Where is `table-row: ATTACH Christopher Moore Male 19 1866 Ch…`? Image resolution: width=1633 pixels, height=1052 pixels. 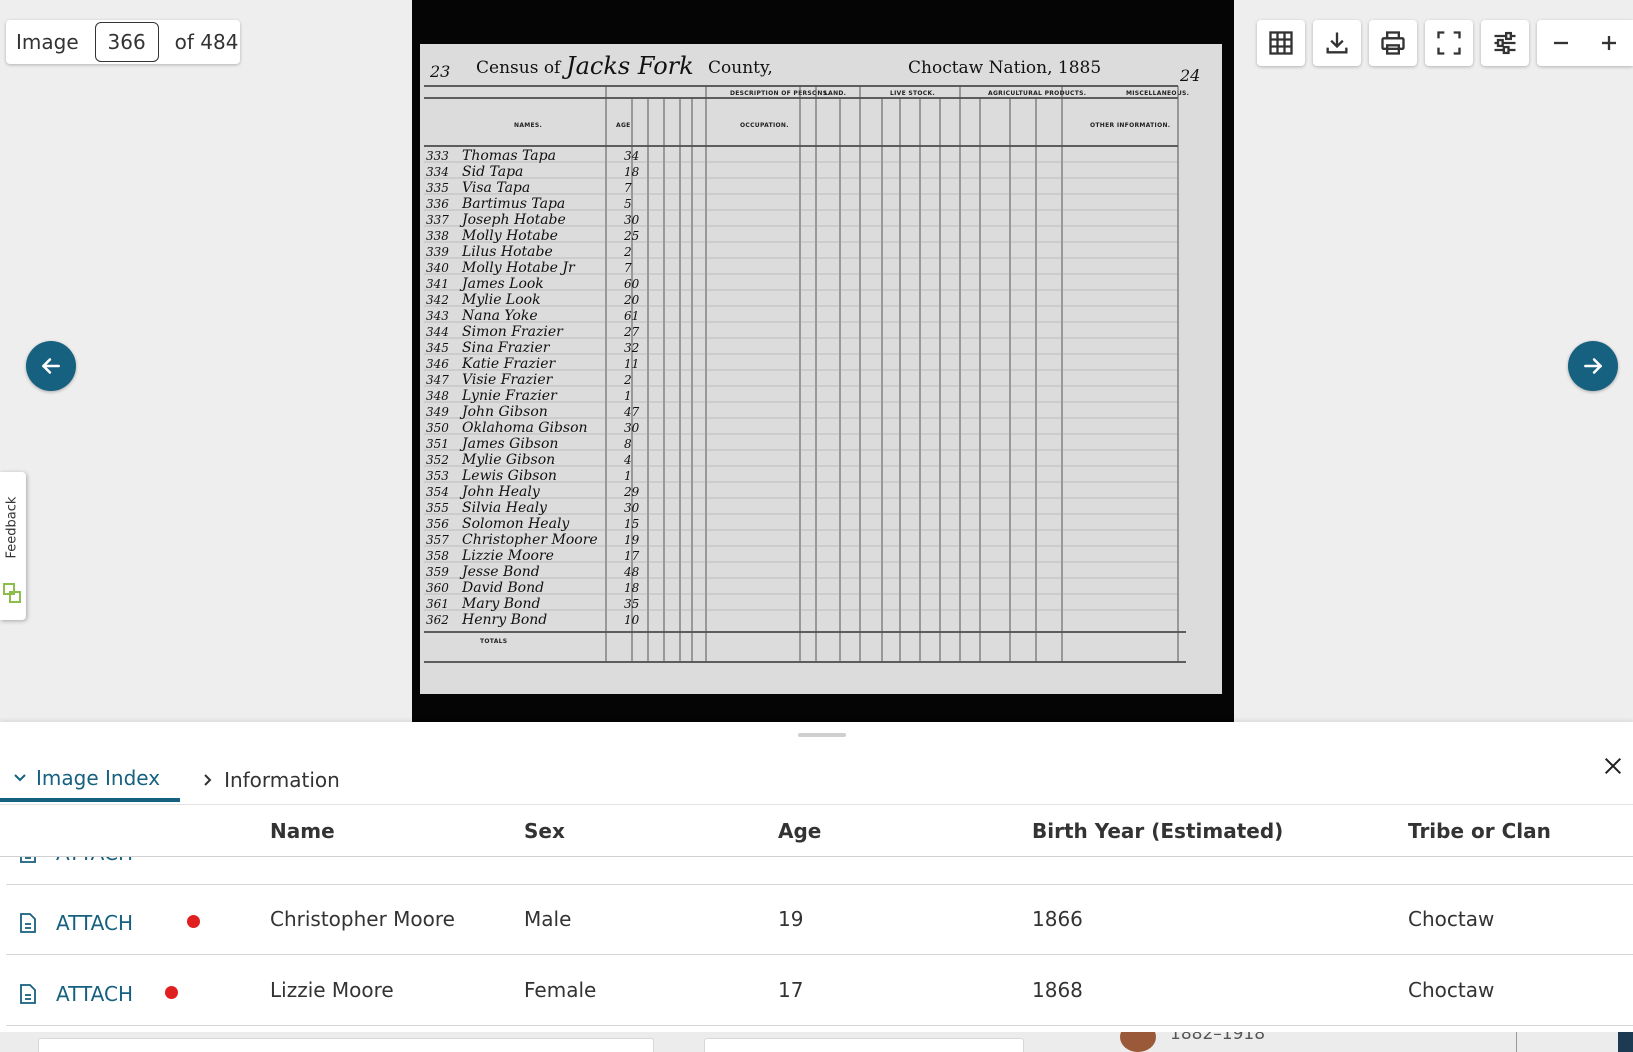 table-row: ATTACH Christopher Moore Male 19 1866 Ch… is located at coordinates (819, 920).